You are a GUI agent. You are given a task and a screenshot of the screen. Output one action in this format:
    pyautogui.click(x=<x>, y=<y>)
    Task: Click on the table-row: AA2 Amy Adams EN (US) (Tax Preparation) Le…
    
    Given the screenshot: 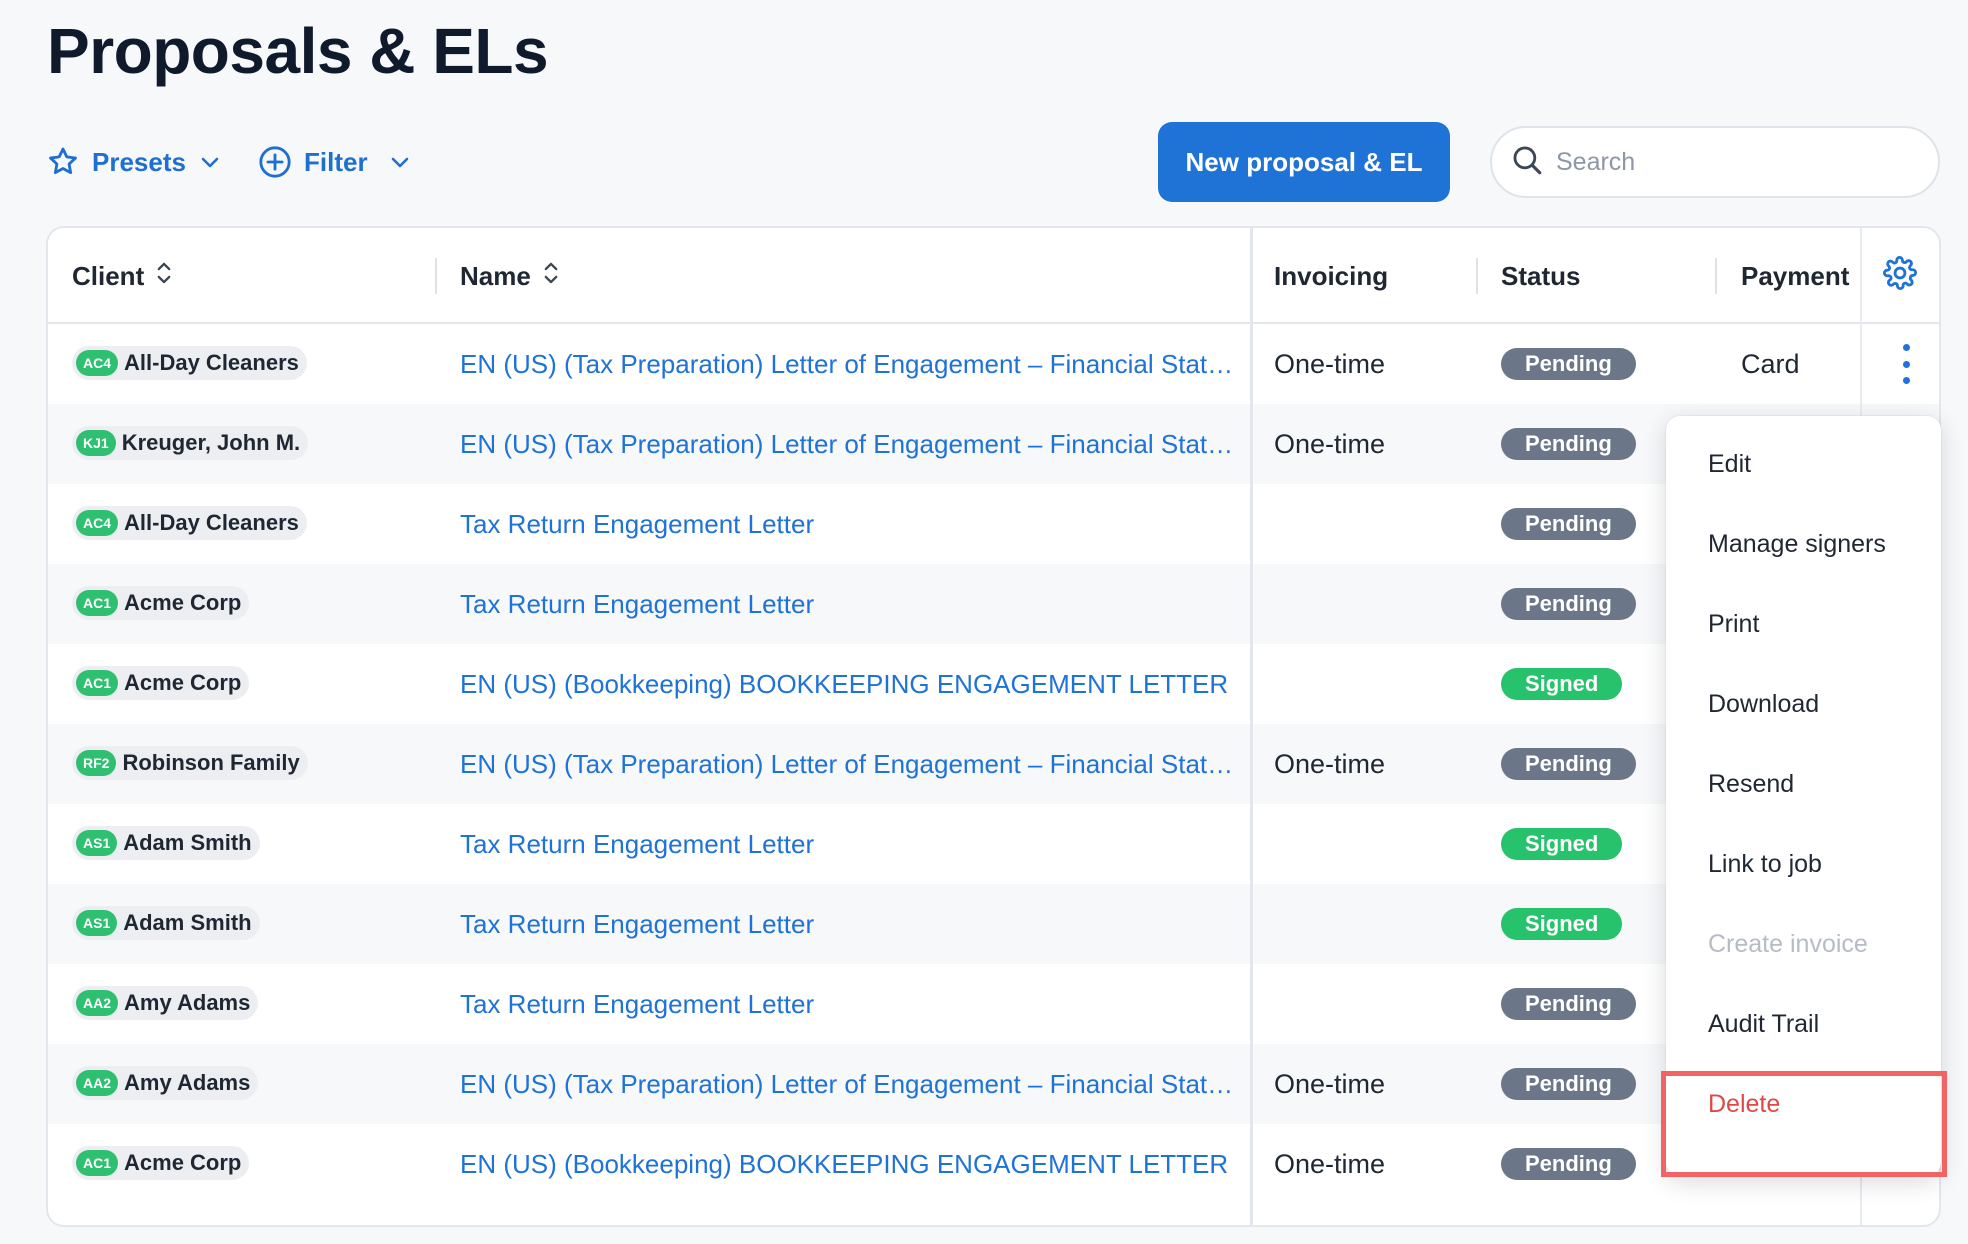 What is the action you would take?
    pyautogui.click(x=993, y=1084)
    